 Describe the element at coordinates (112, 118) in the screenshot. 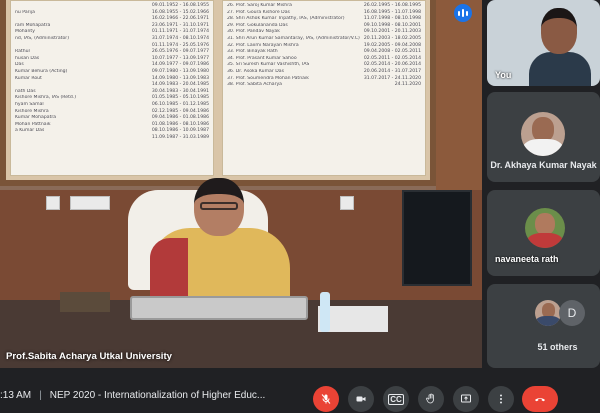

I see `honors-board-row: Kumar Mohapatra 09.04.1986 - 01.08.1986` at that location.